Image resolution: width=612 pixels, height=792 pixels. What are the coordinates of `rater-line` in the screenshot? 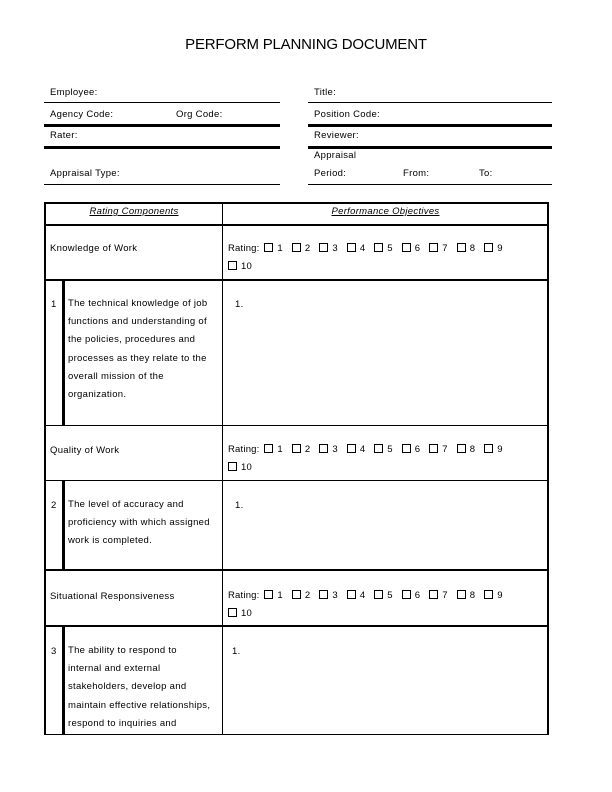 It's located at (162, 147).